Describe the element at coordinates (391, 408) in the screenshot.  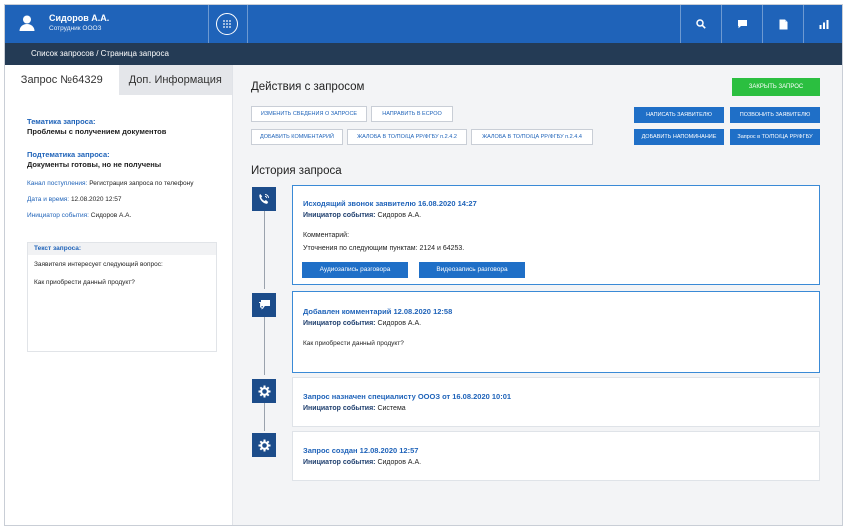
I see `initiator-value: Система` at that location.